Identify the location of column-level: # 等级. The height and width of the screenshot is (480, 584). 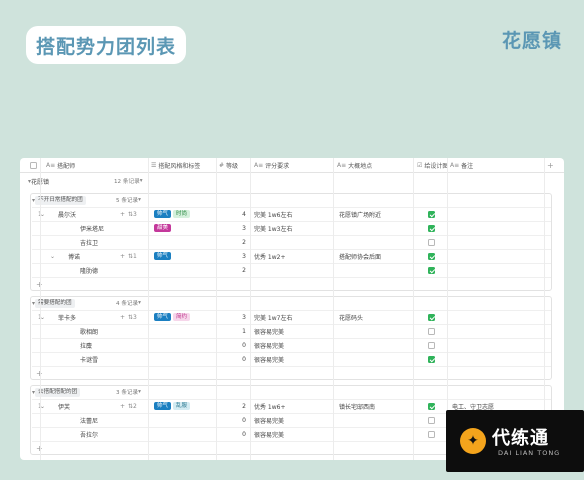
(228, 165).